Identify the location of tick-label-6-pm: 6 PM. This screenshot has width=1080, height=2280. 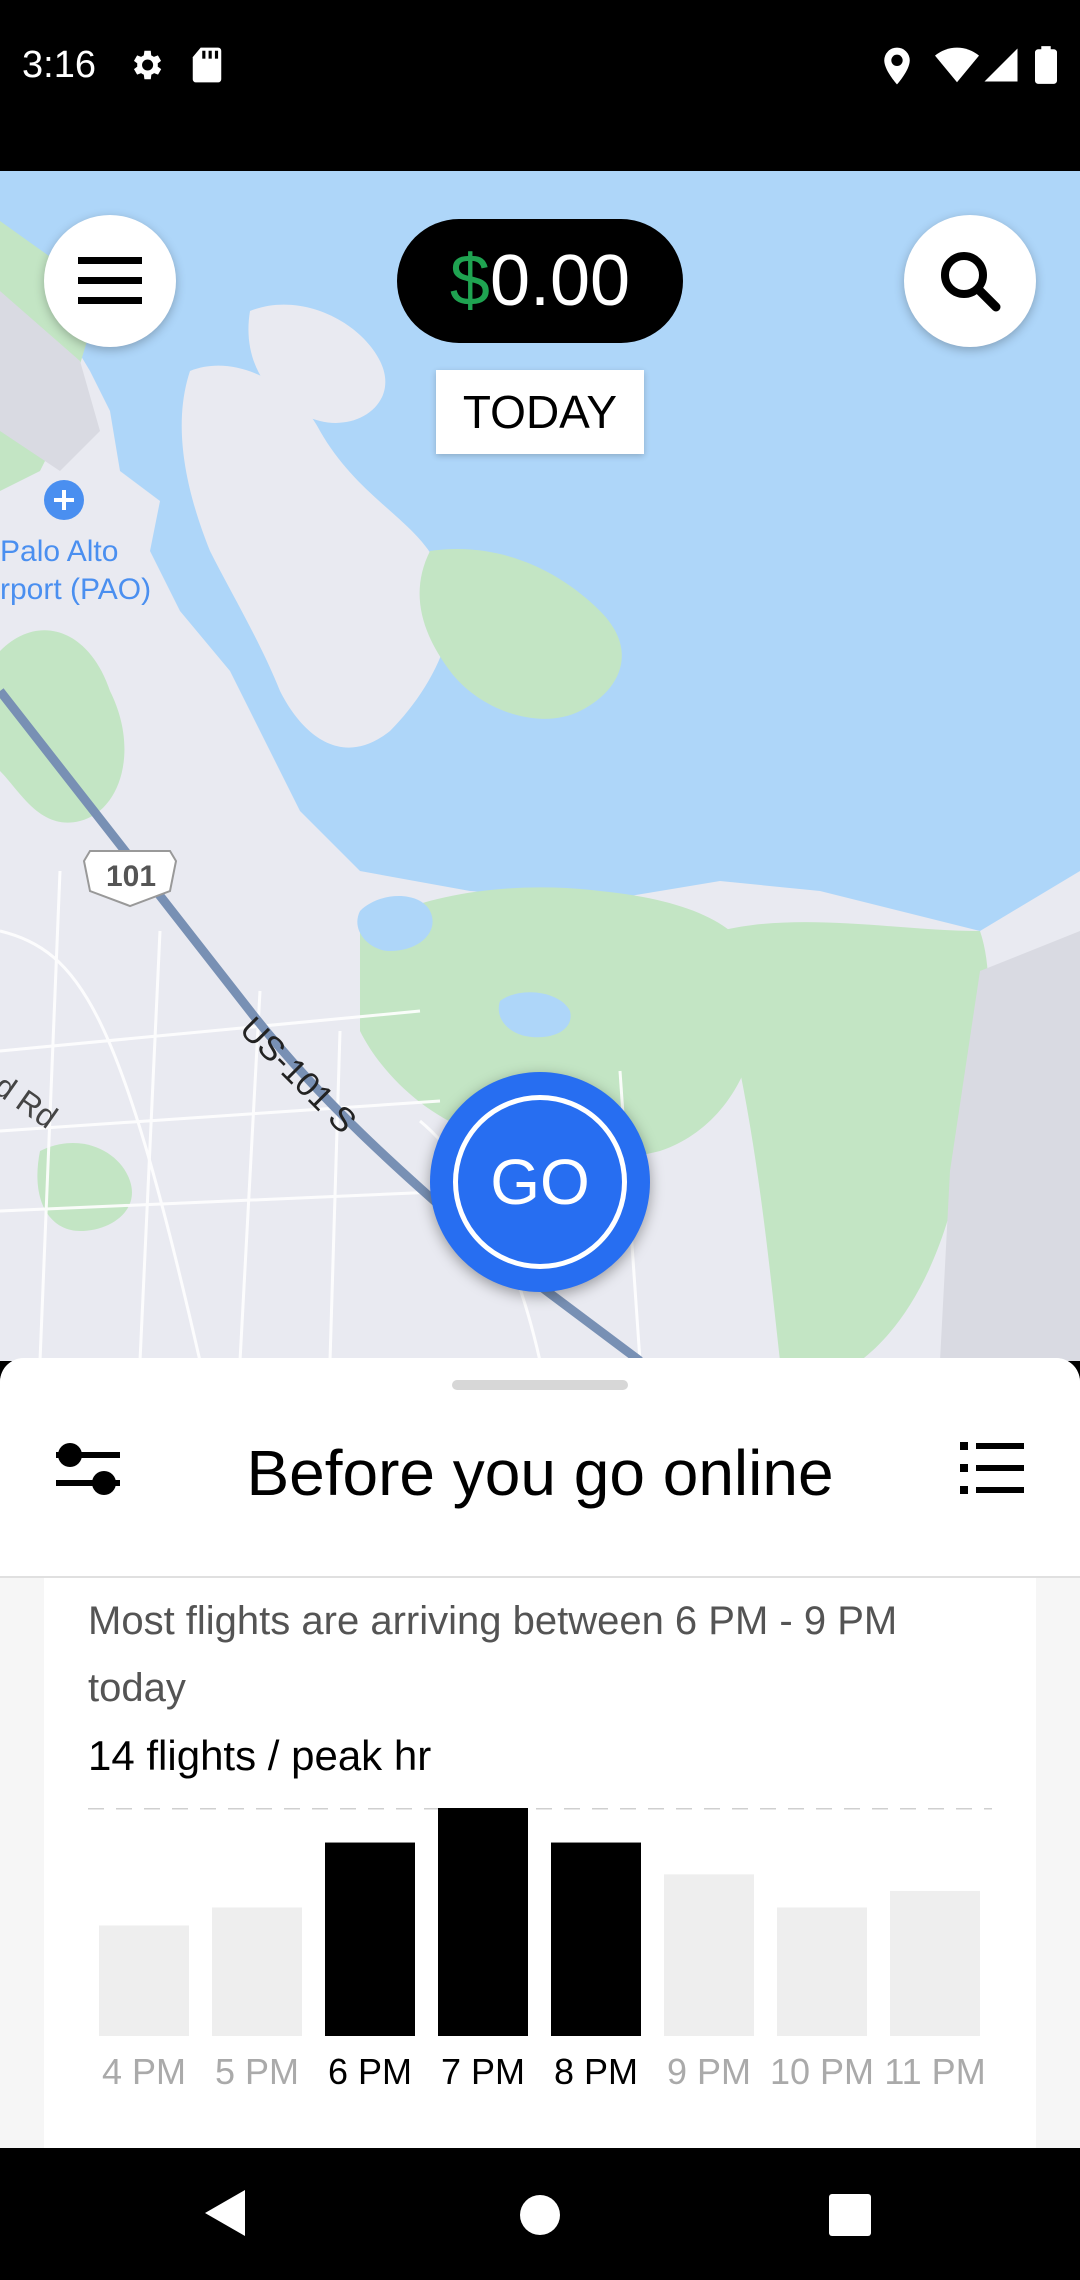
(370, 2071).